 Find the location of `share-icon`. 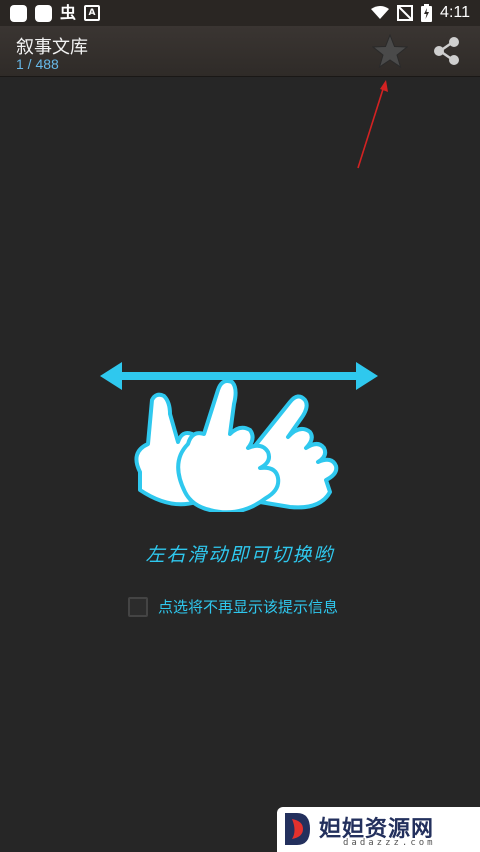

share-icon is located at coordinates (446, 51).